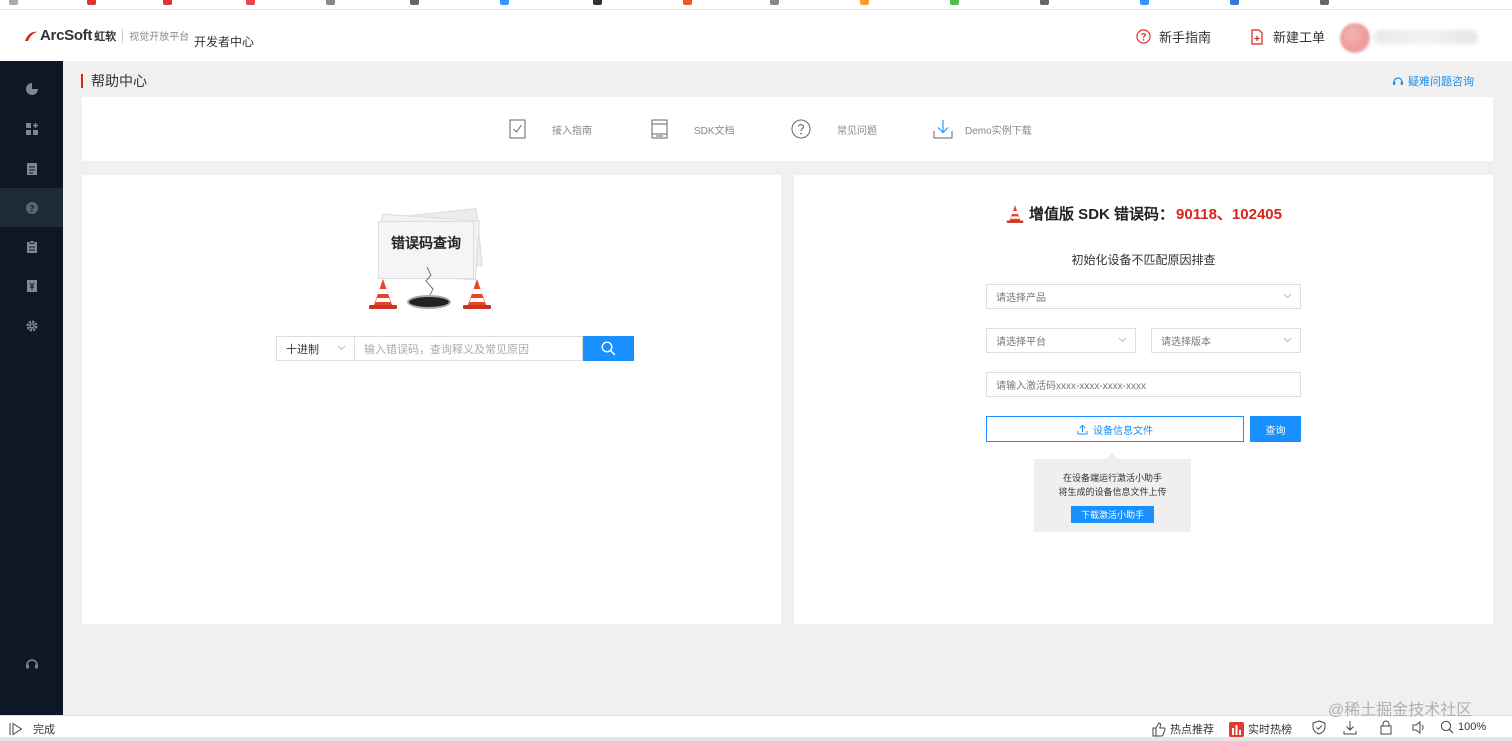 The image size is (1512, 741). I want to click on version-select: 请选择版本, so click(1226, 340).